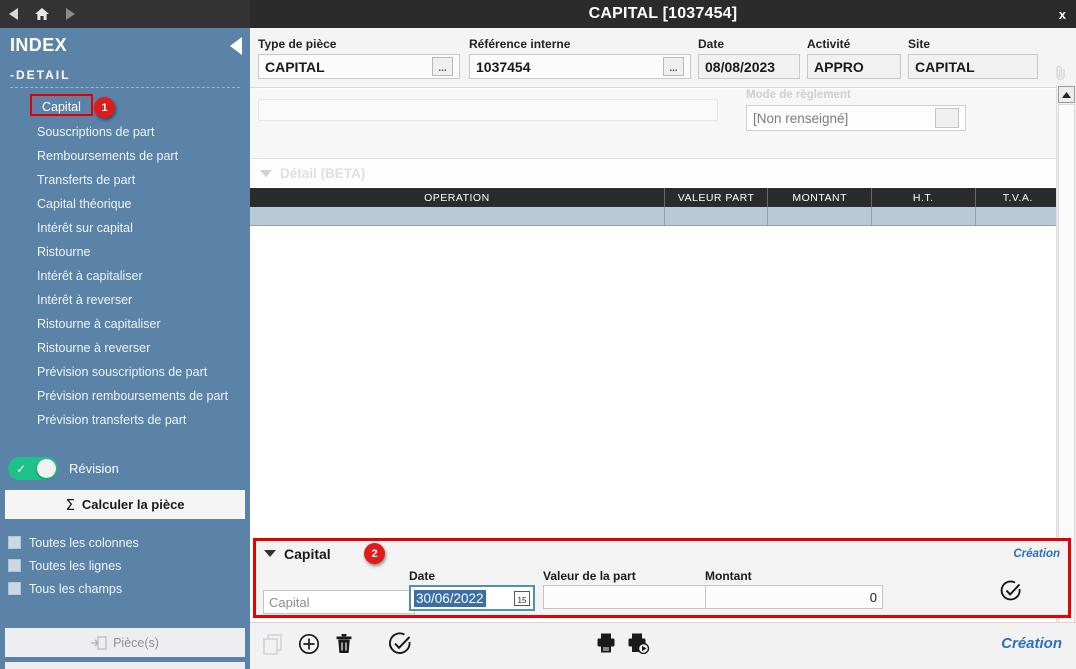 The height and width of the screenshot is (669, 1076). What do you see at coordinates (339, 602) in the screenshot?
I see `input-capital-operation: Capital` at bounding box center [339, 602].